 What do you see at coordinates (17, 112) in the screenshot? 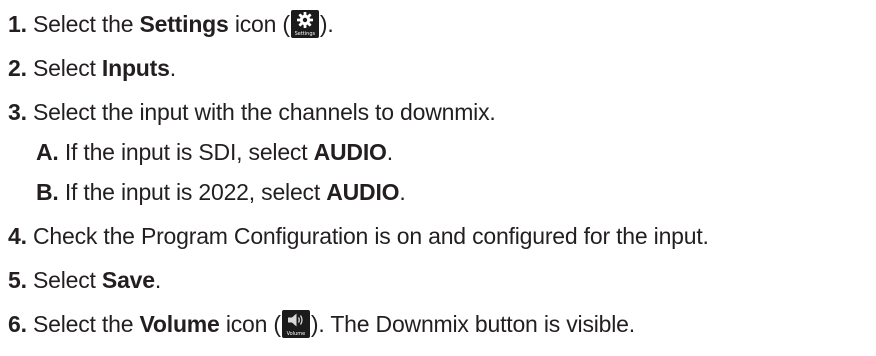
I see `step-number: 3.` at bounding box center [17, 112].